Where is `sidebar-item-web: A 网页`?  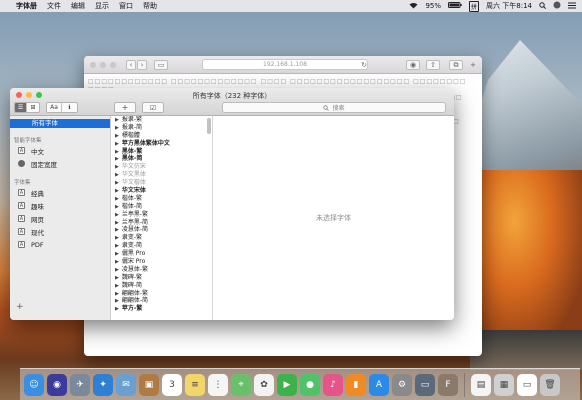
sidebar-item-web: A 网页 is located at coordinates (60, 218).